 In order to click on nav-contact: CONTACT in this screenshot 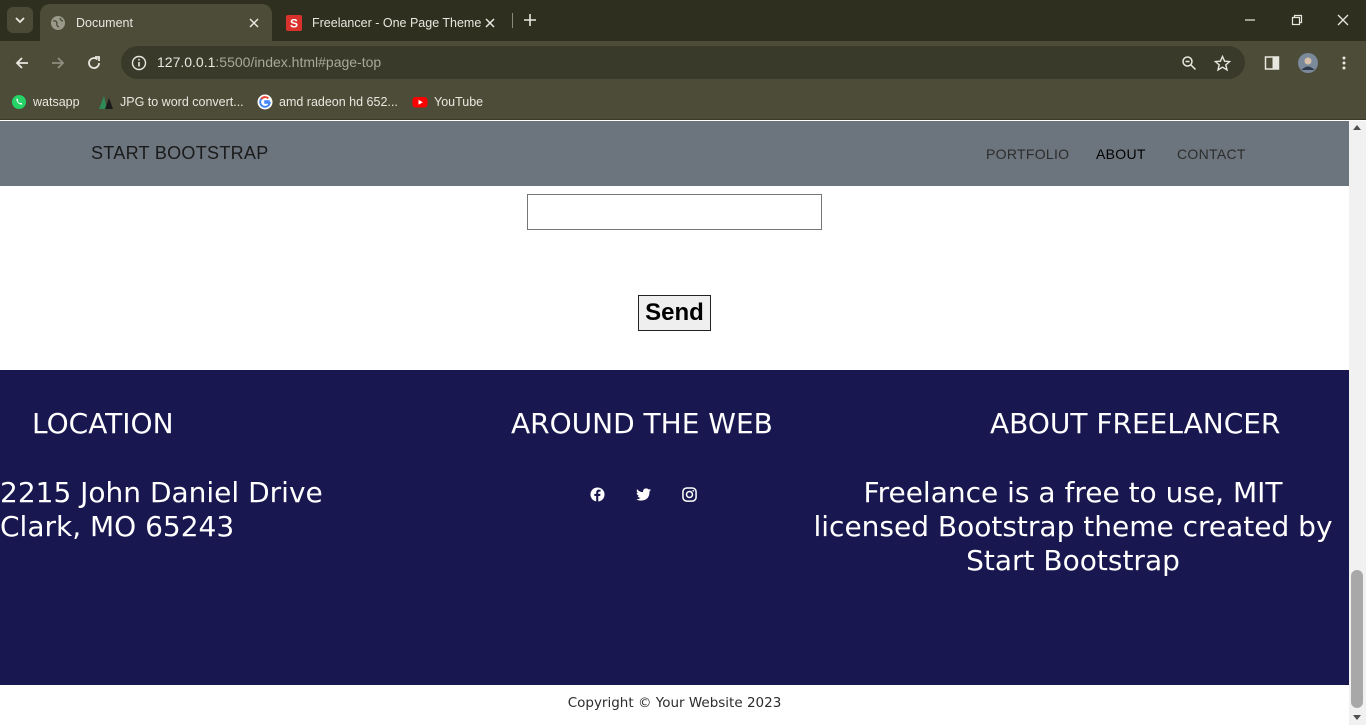, I will do `click(1211, 154)`.